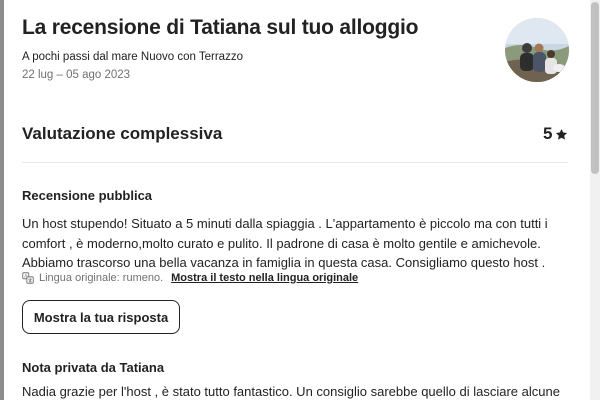 This screenshot has height=400, width=600. I want to click on star-icon, so click(562, 134).